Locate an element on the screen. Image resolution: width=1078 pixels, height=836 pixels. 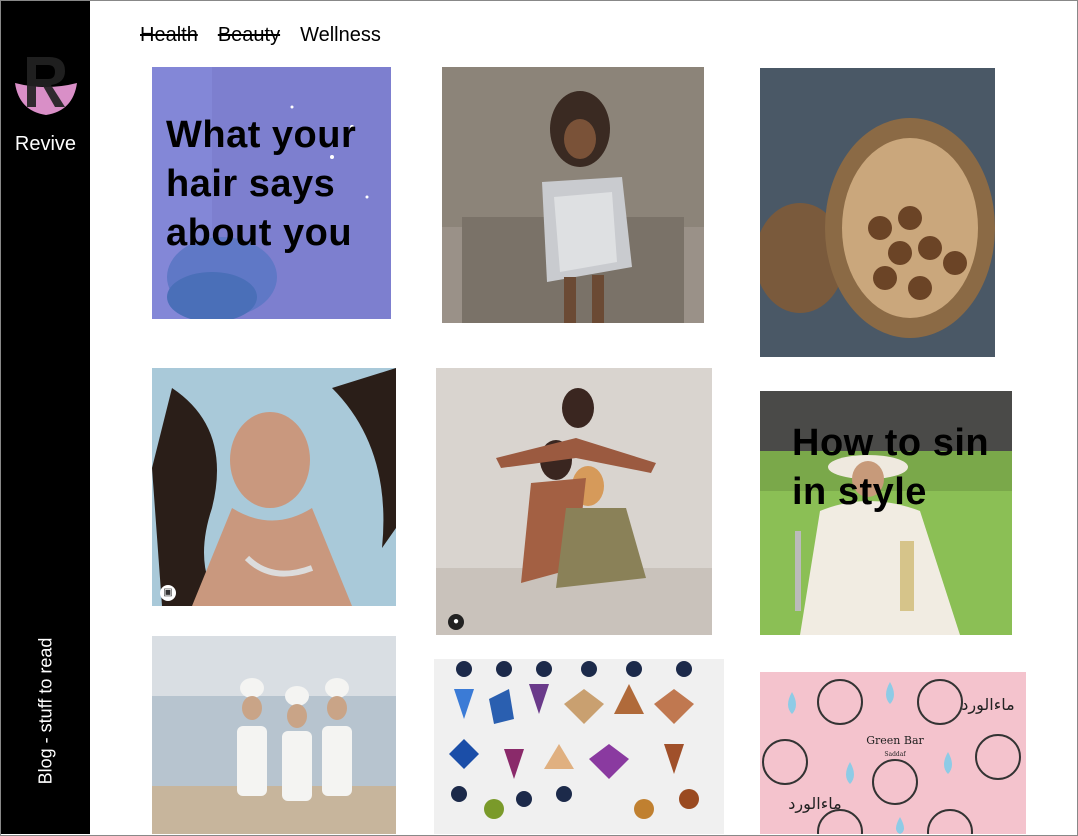
sidebar-tagline: Blog - stuff to read is located at coordinates (45, 711).